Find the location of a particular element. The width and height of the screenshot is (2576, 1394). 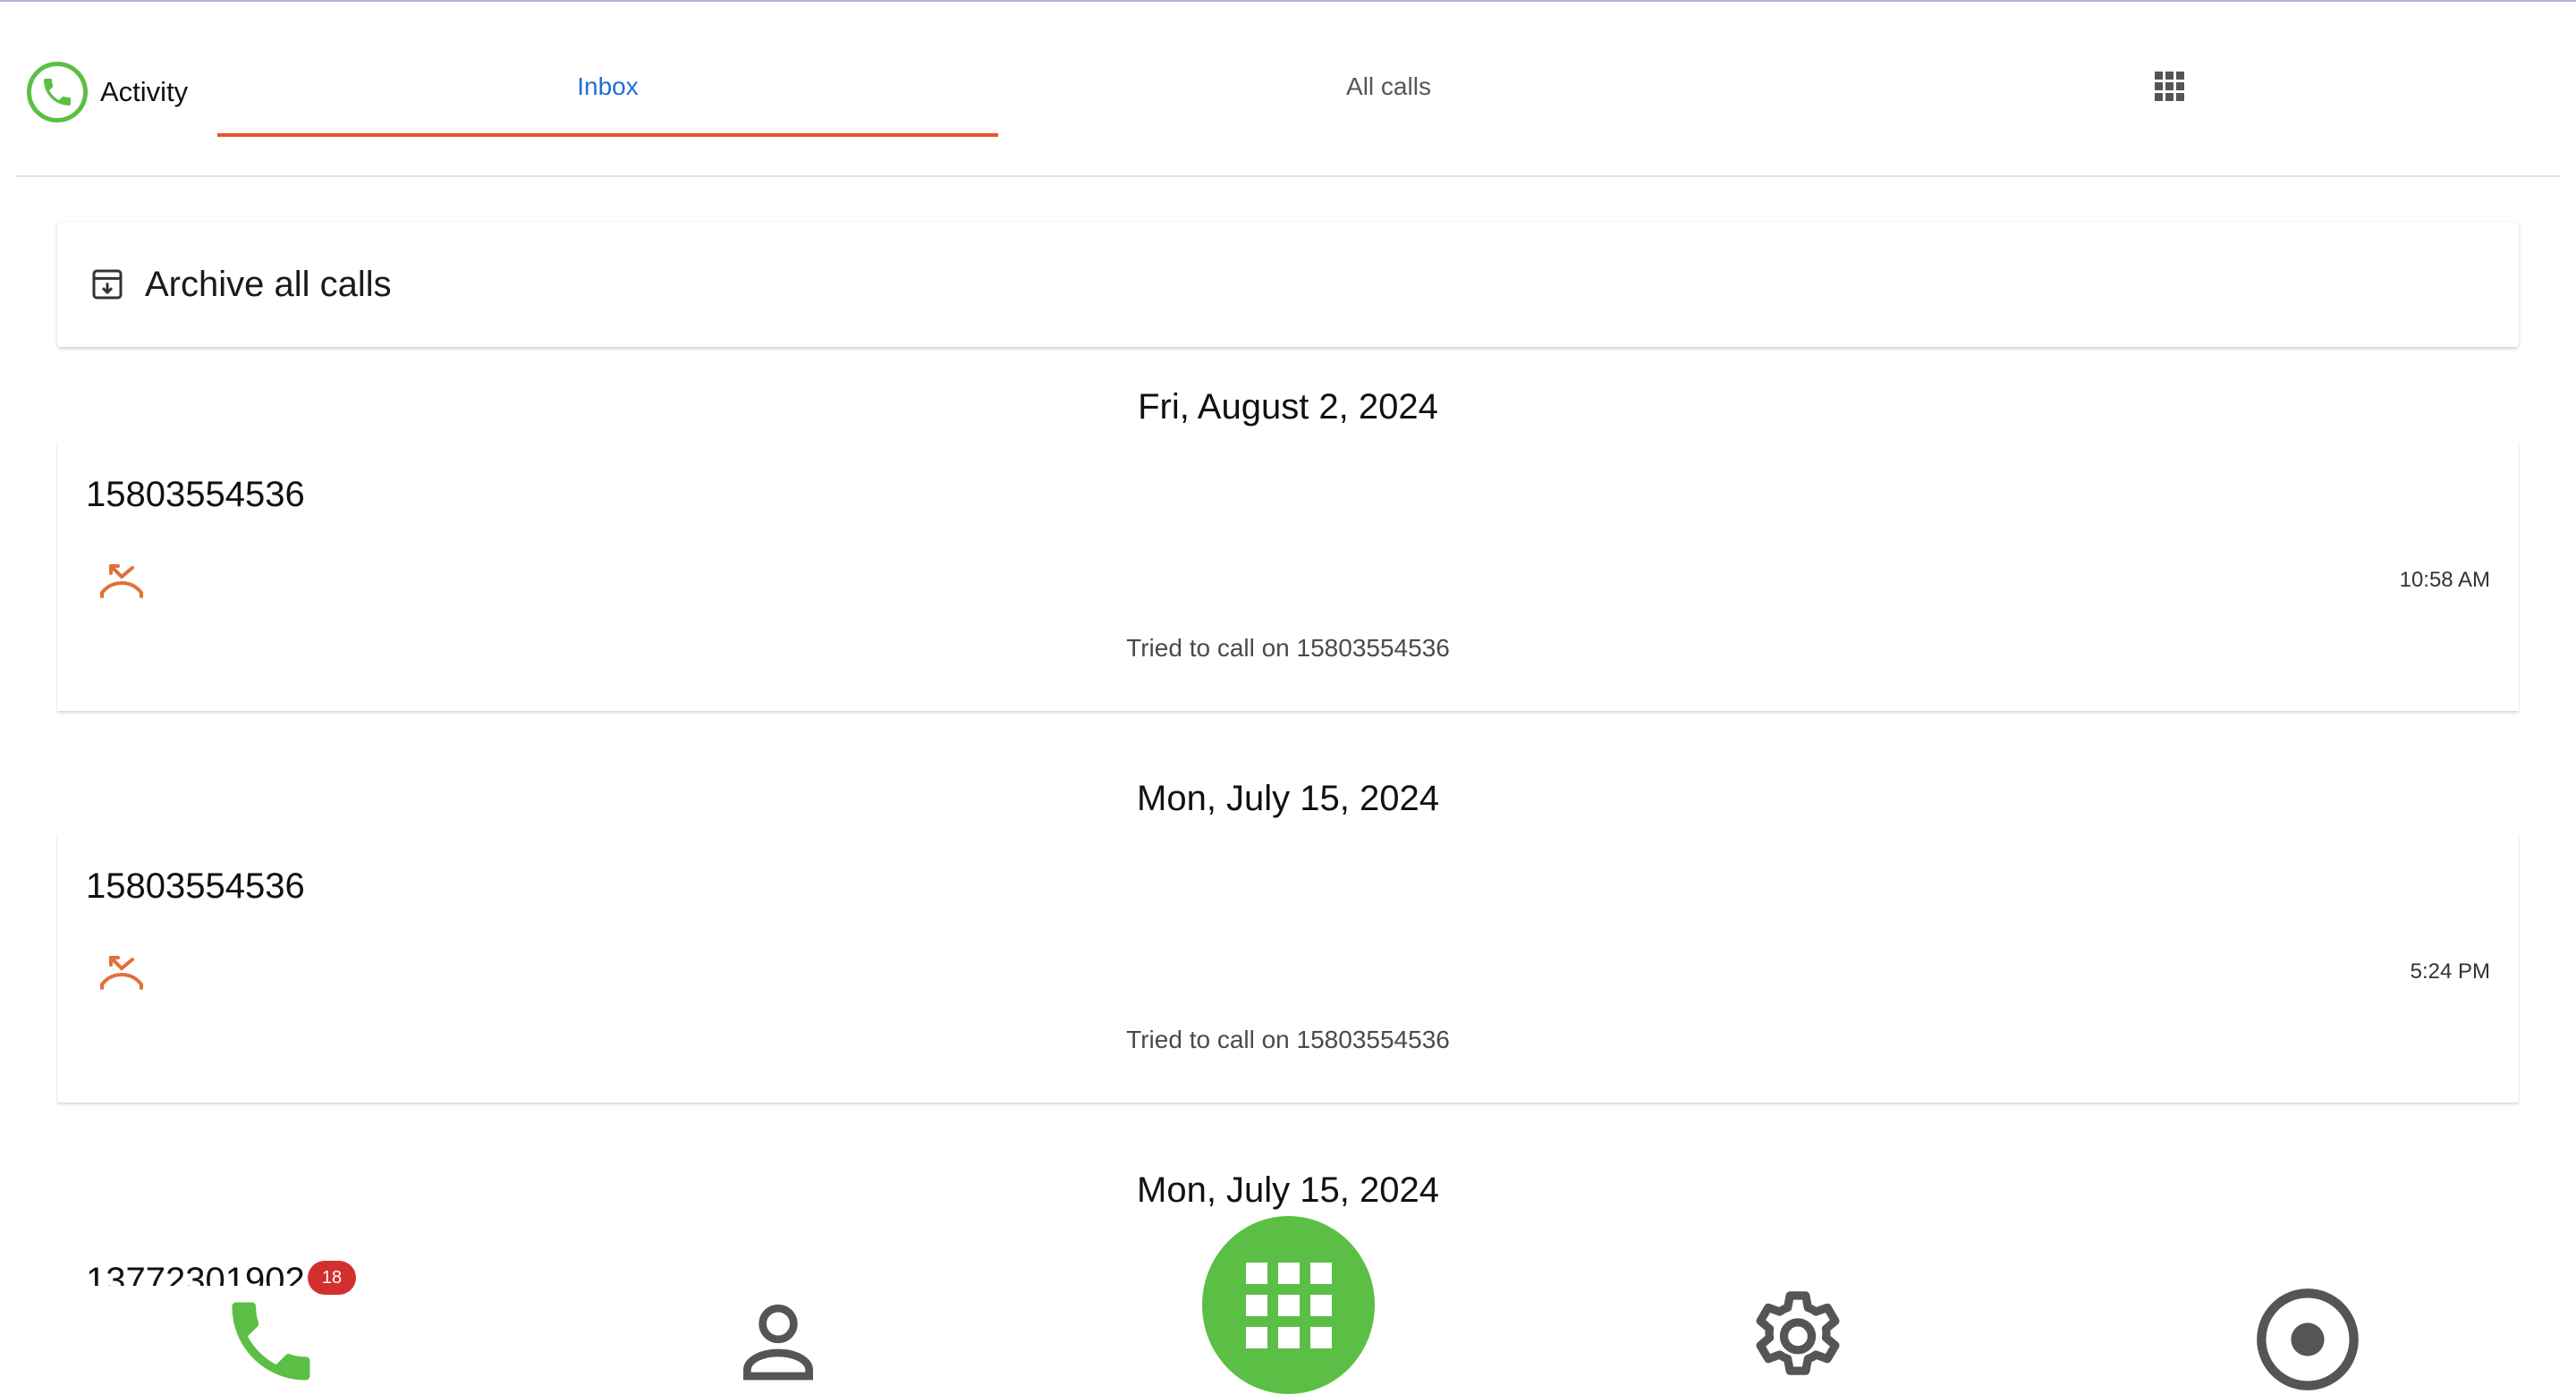

gear-icon is located at coordinates (1798, 1333).